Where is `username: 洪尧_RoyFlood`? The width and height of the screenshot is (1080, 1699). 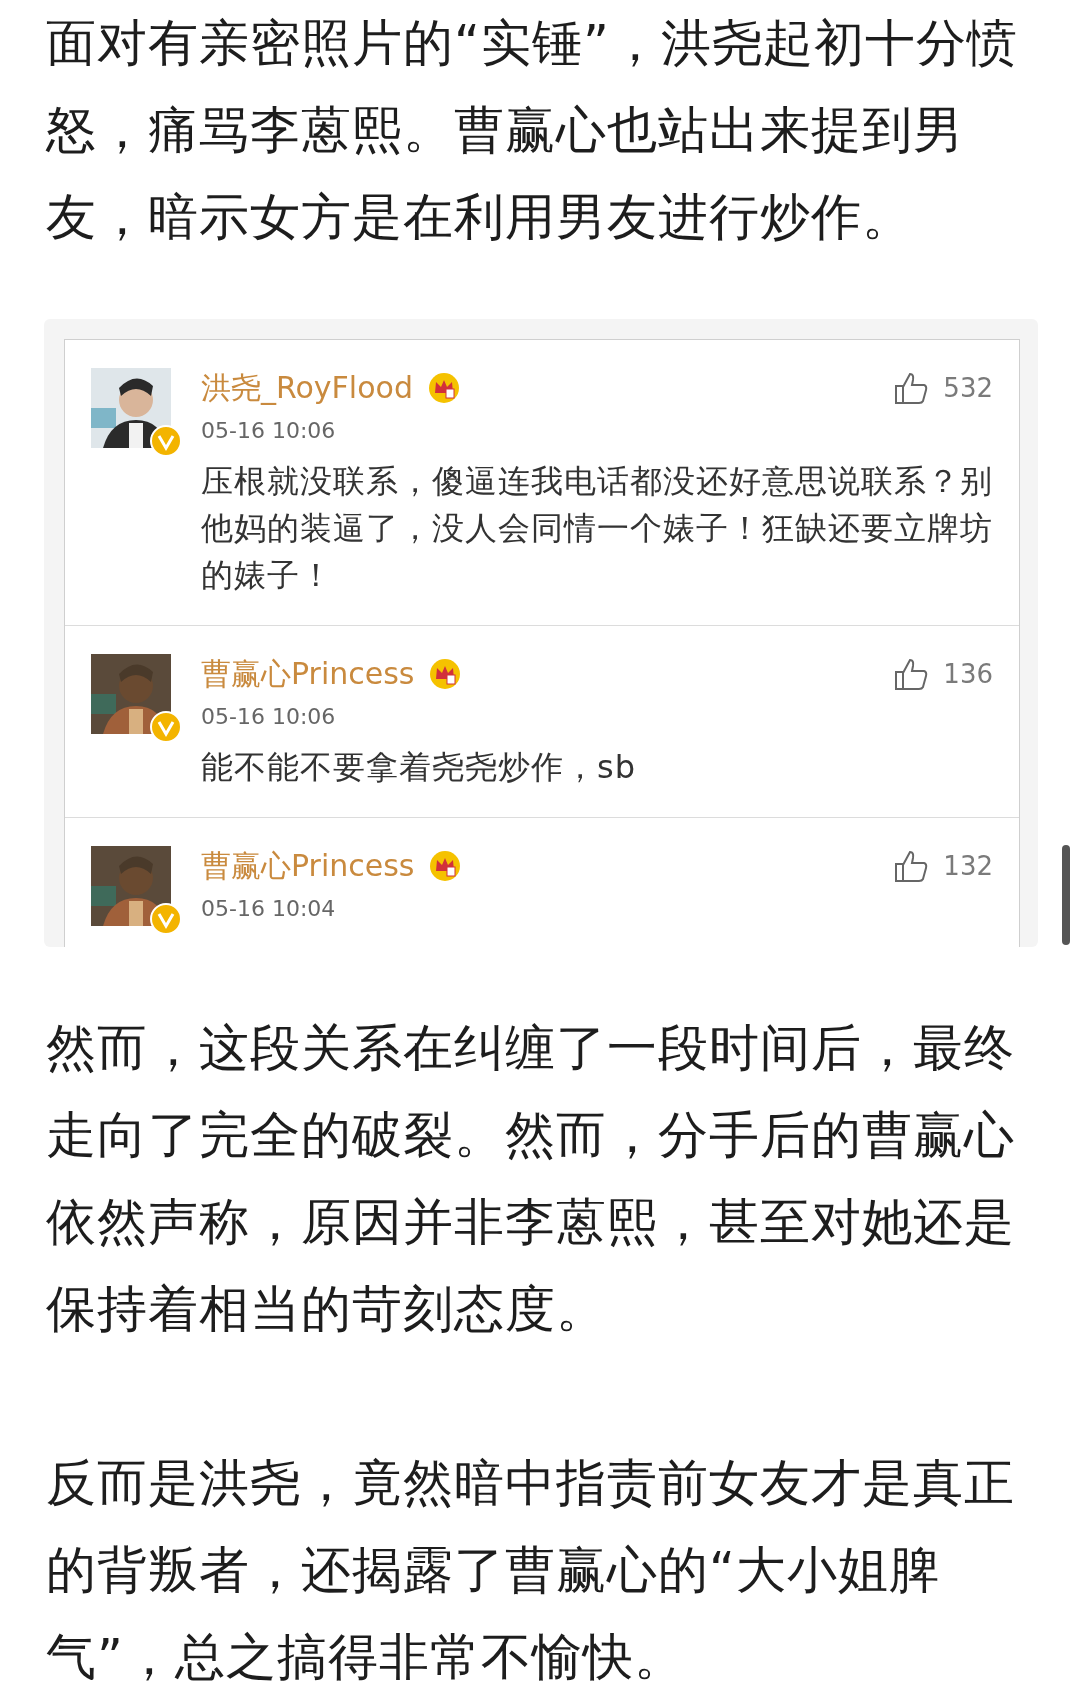 username: 洪尧_RoyFlood is located at coordinates (307, 388).